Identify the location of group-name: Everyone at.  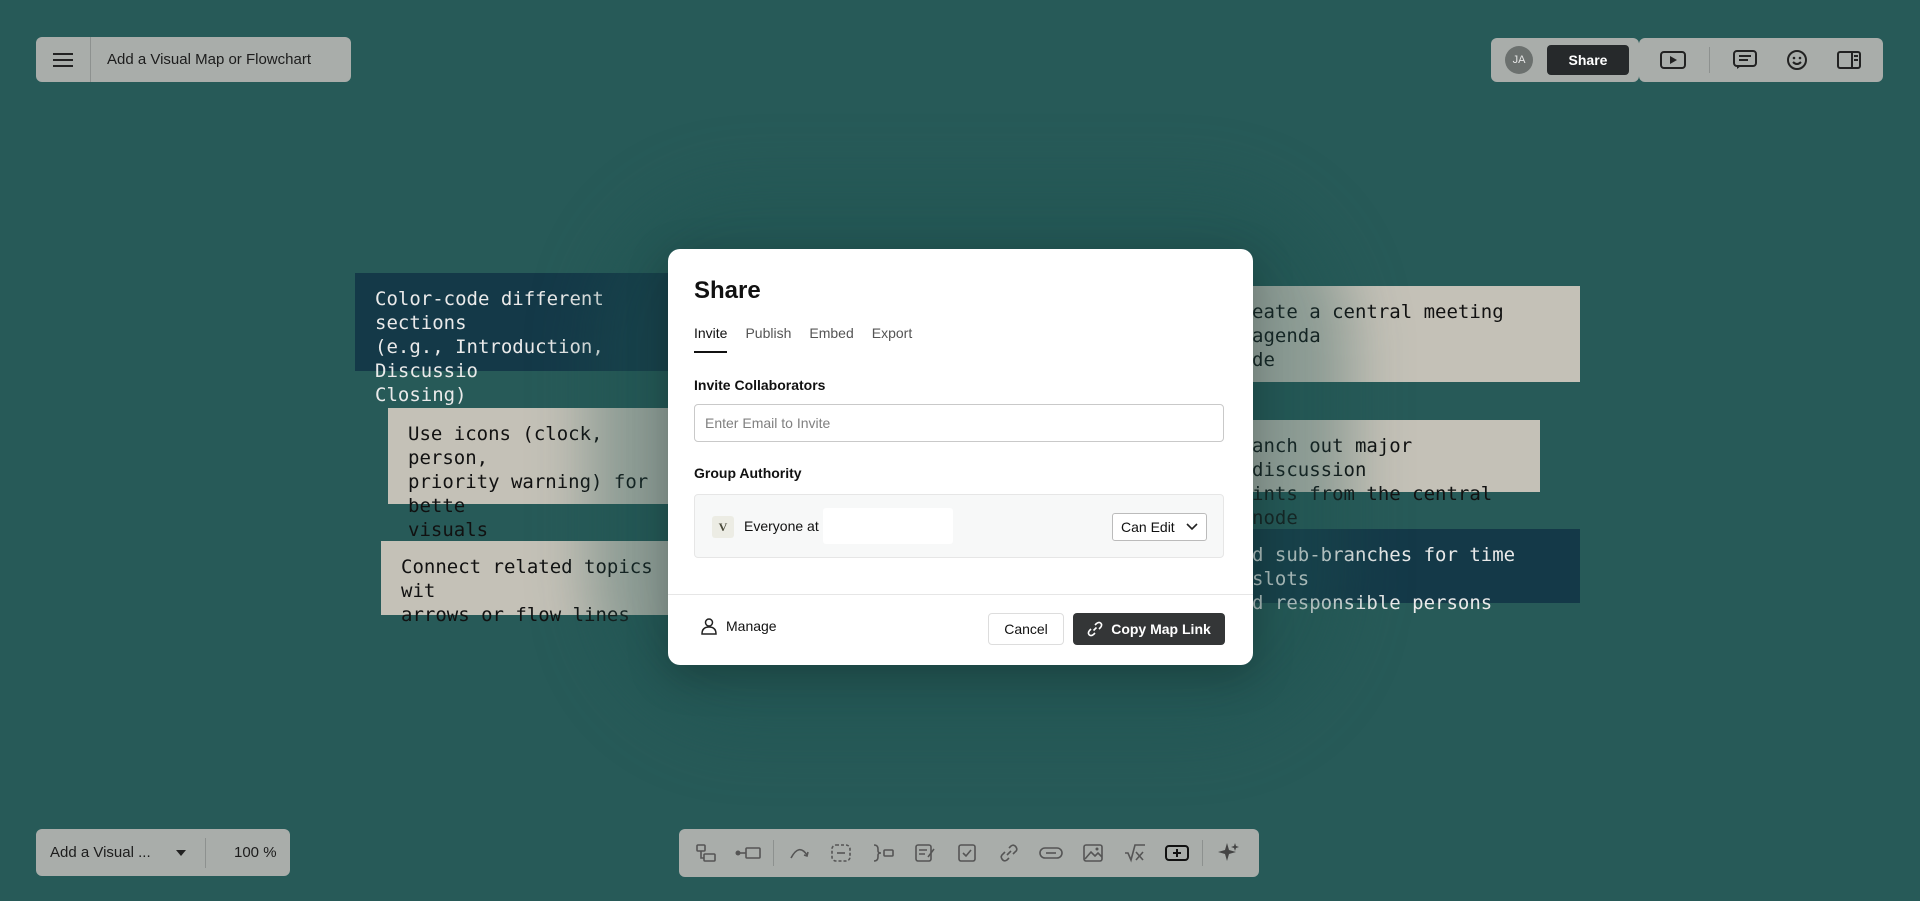
(781, 526).